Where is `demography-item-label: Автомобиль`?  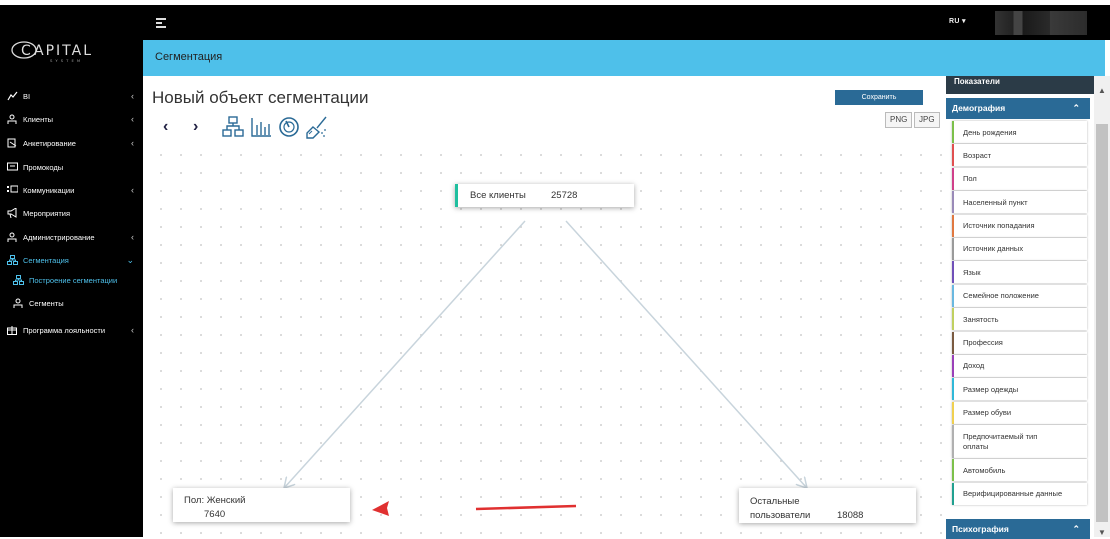
demography-item-label: Автомобиль is located at coordinates (984, 470).